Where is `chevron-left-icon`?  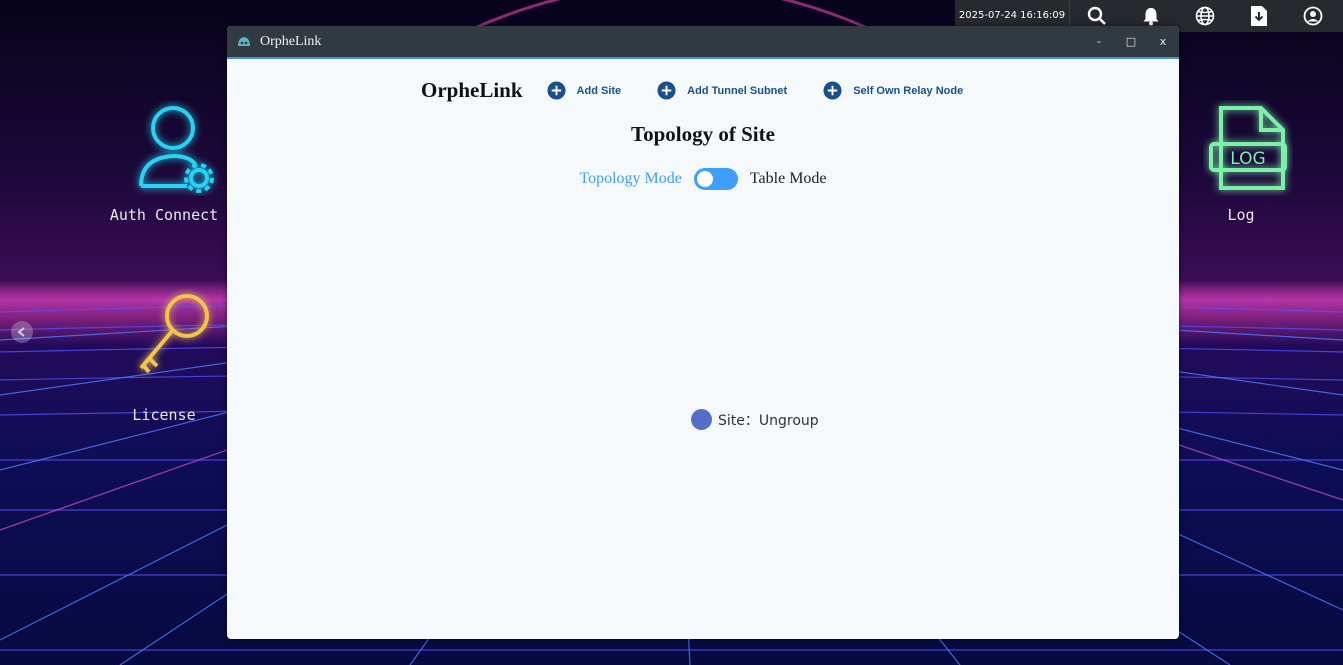
chevron-left-icon is located at coordinates (21, 332).